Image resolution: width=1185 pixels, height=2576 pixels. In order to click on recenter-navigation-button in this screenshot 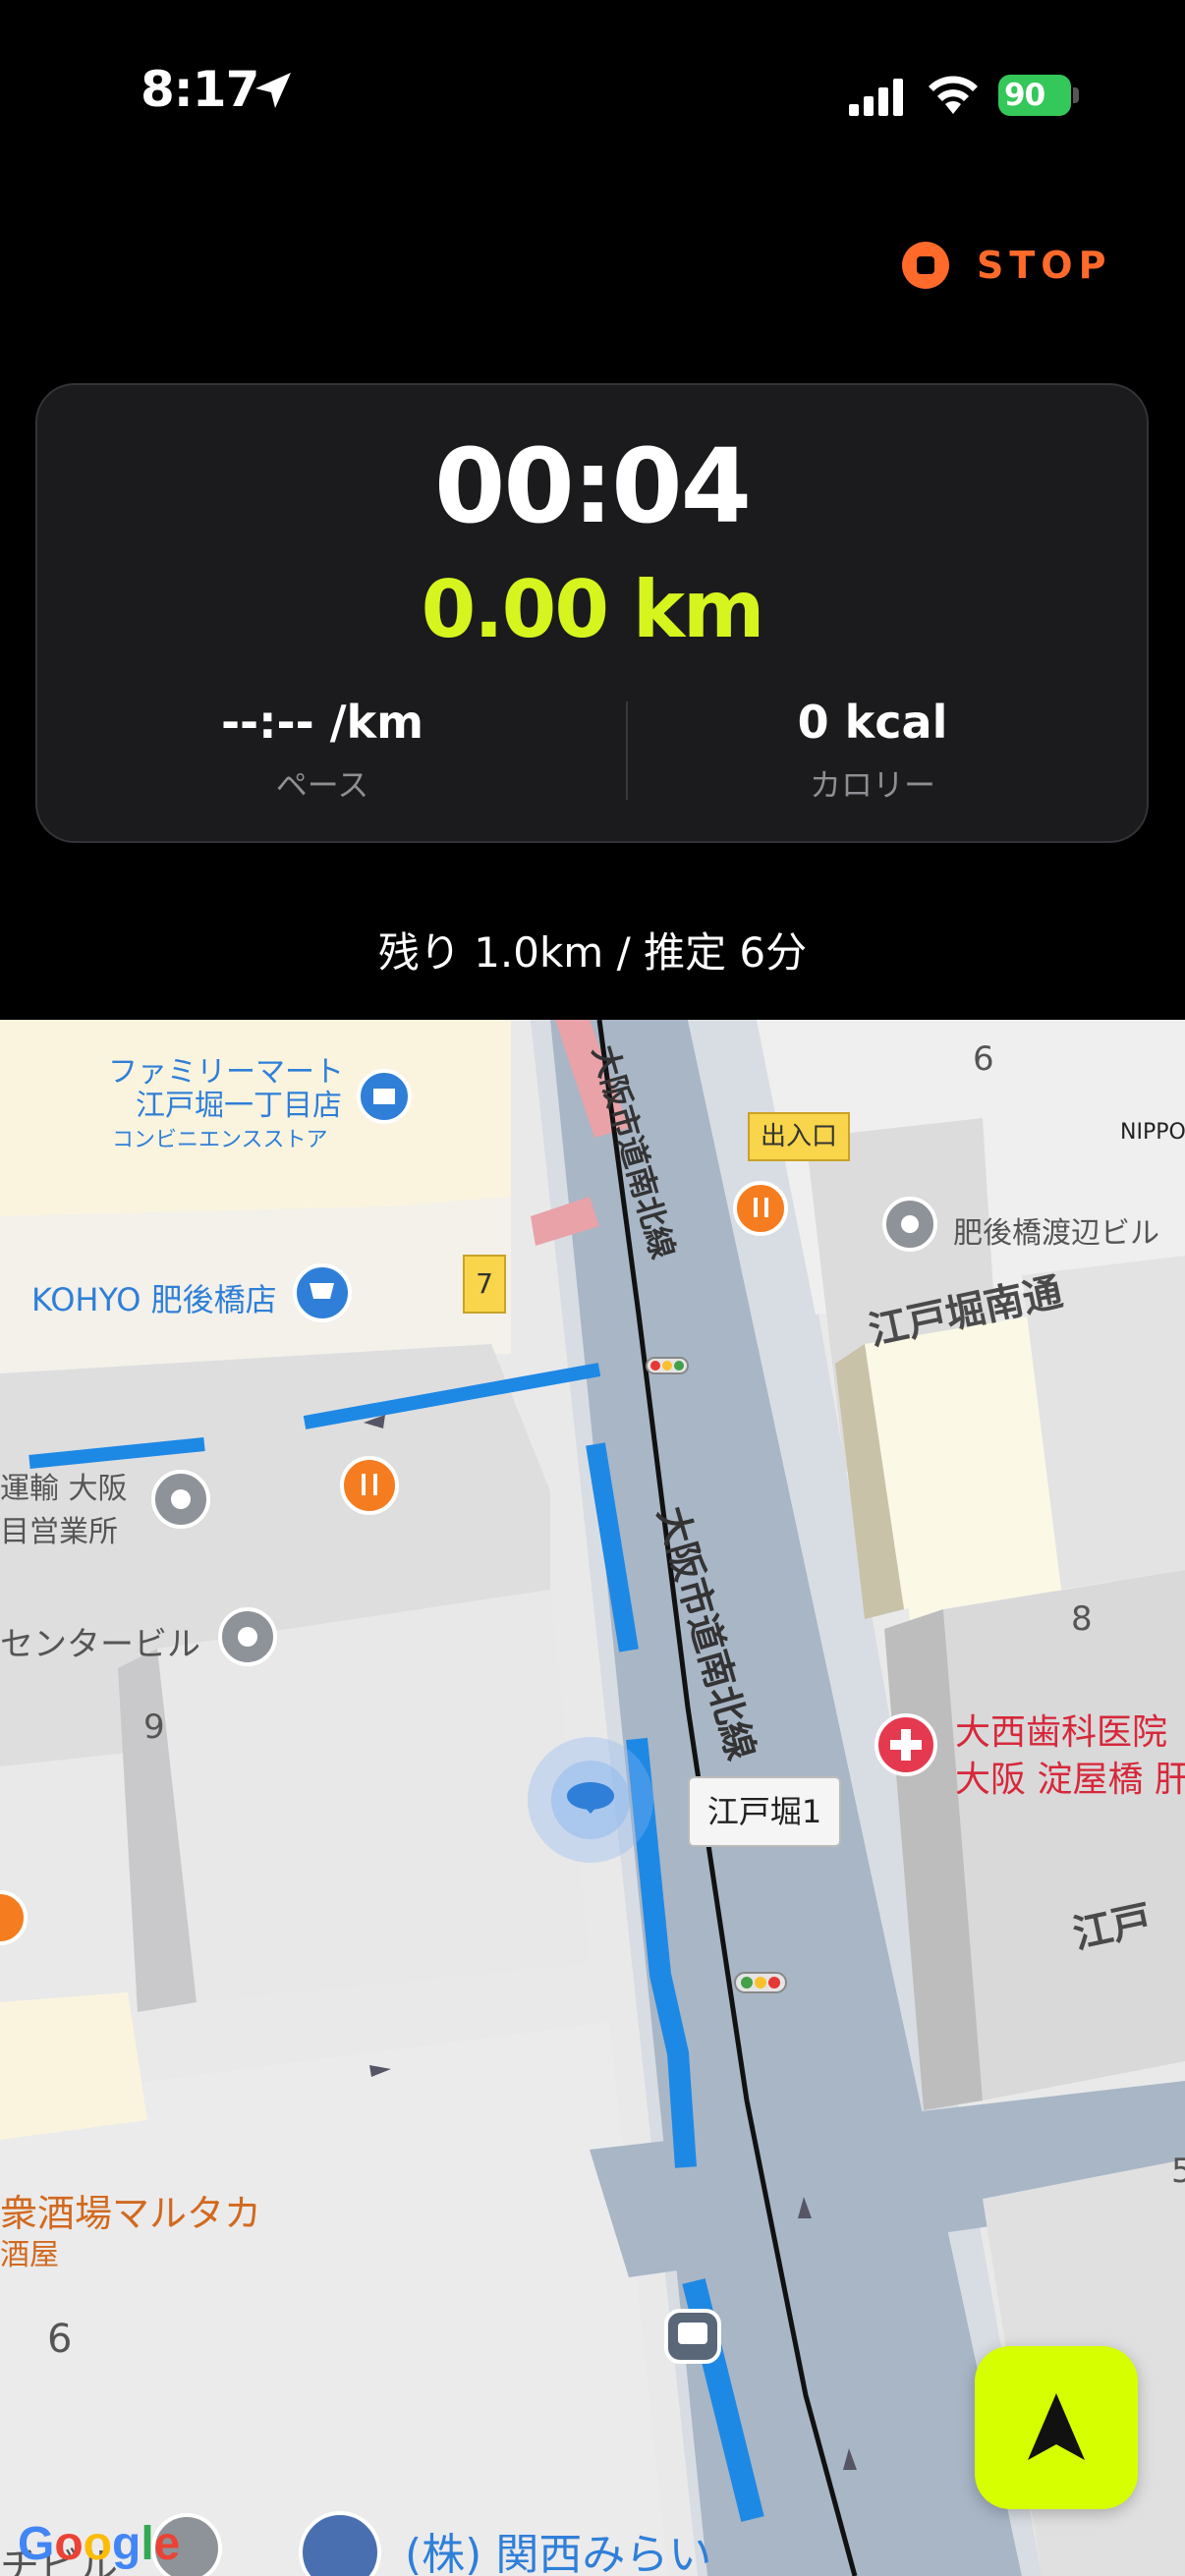, I will do `click(1057, 2427)`.